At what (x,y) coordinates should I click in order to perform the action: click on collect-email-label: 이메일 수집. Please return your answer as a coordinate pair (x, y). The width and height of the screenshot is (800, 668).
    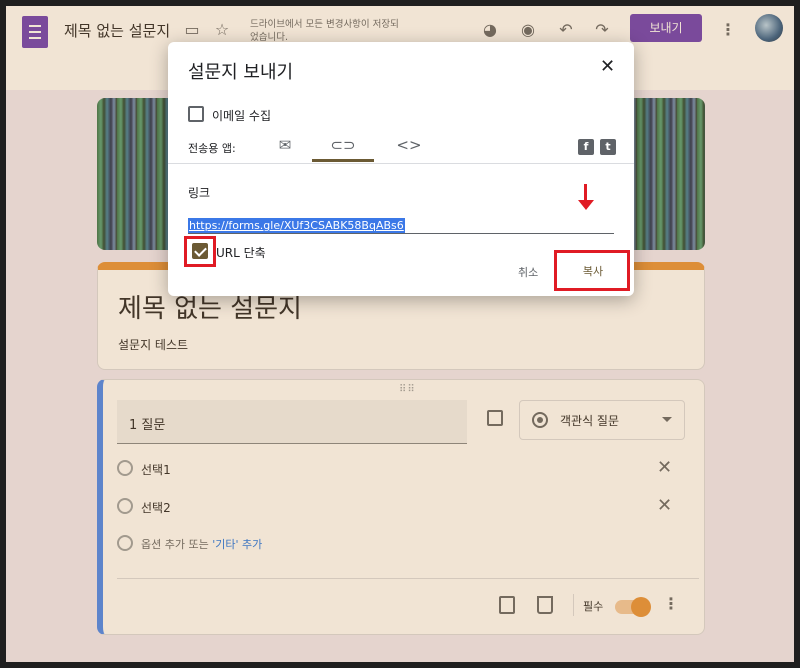
    Looking at the image, I should click on (242, 116).